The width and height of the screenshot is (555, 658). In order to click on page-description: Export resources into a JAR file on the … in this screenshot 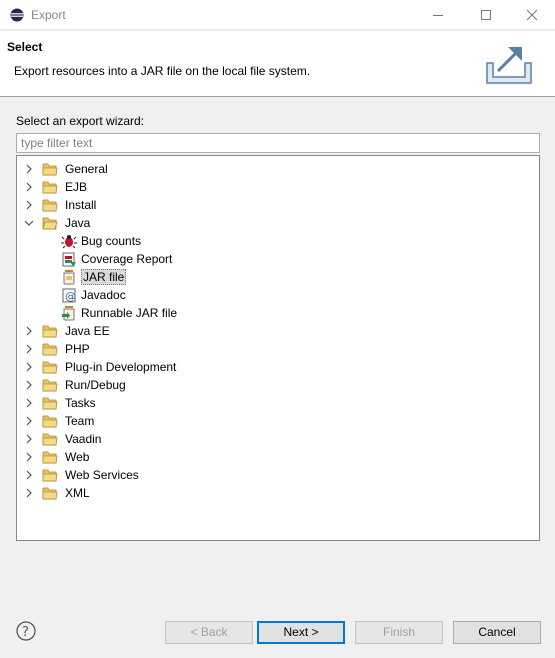, I will do `click(162, 71)`.